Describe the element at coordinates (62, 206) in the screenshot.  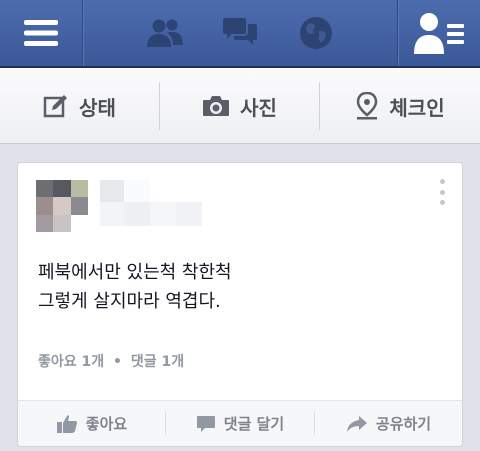
I see `avatar` at that location.